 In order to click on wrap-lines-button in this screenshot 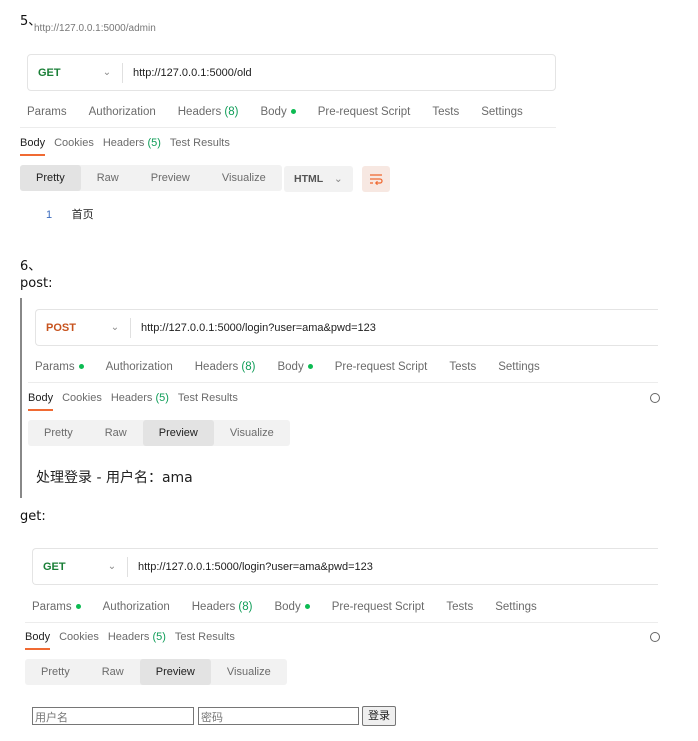, I will do `click(376, 179)`.